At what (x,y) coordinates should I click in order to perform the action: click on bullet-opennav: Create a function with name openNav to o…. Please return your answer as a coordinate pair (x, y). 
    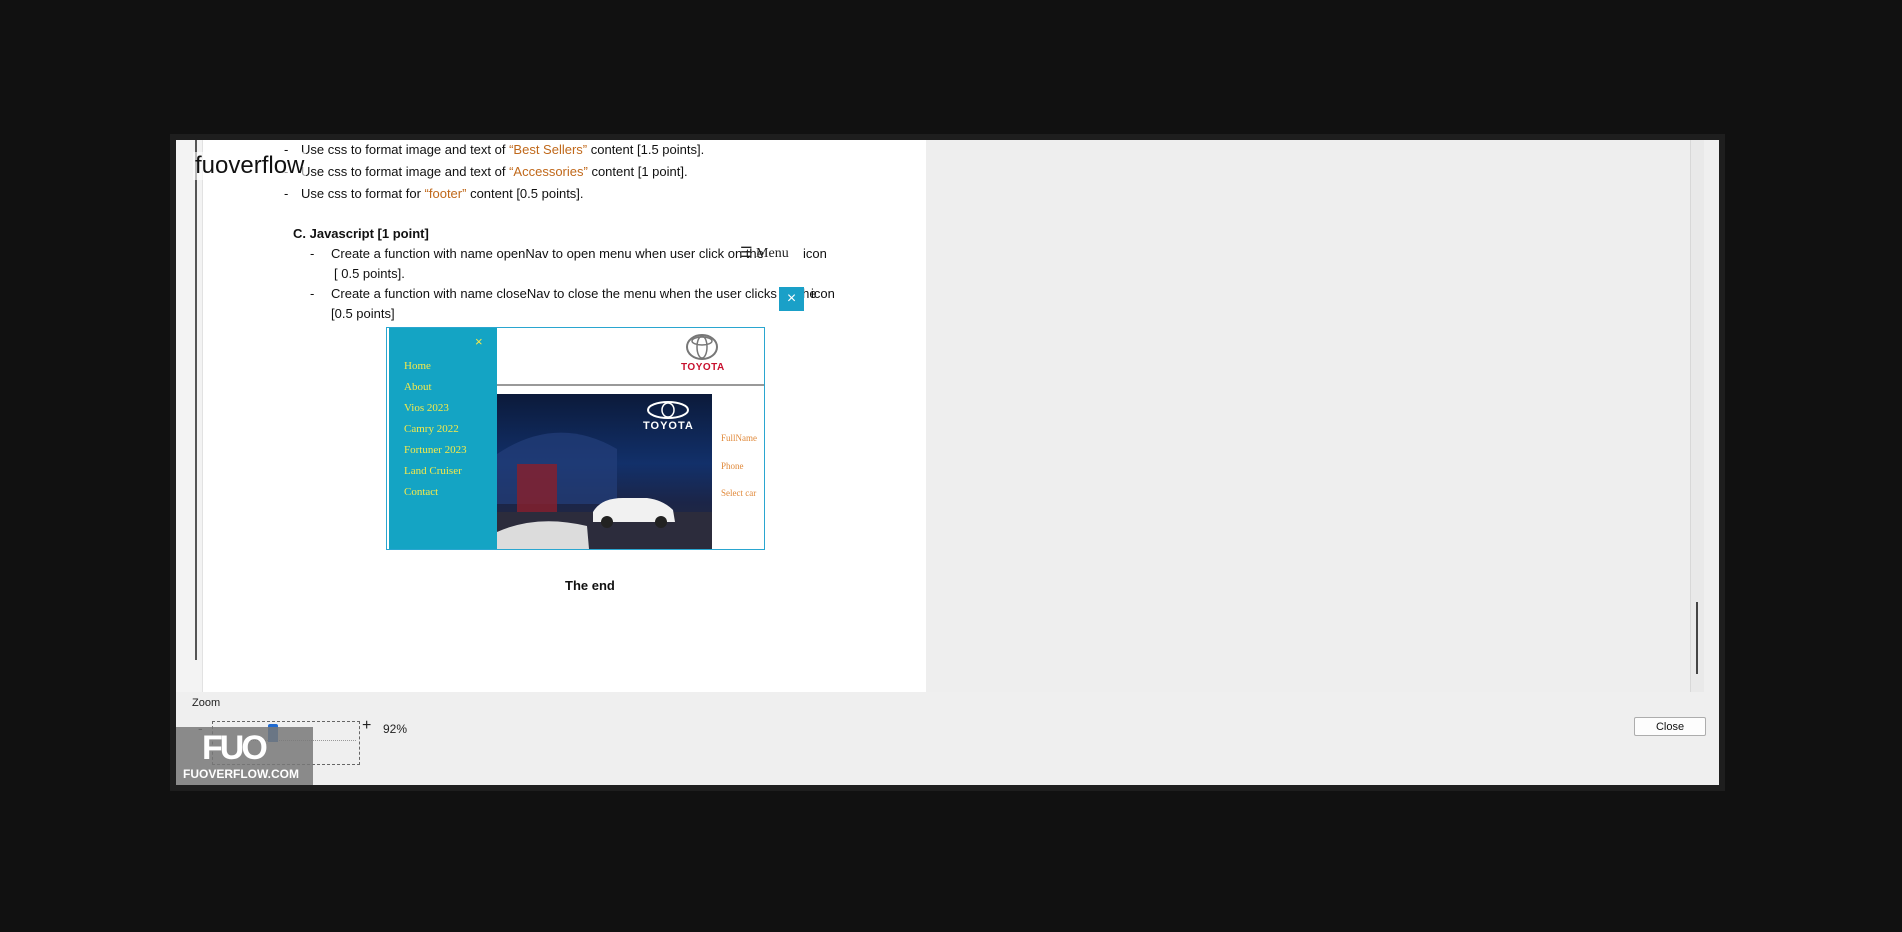
    Looking at the image, I should click on (547, 253).